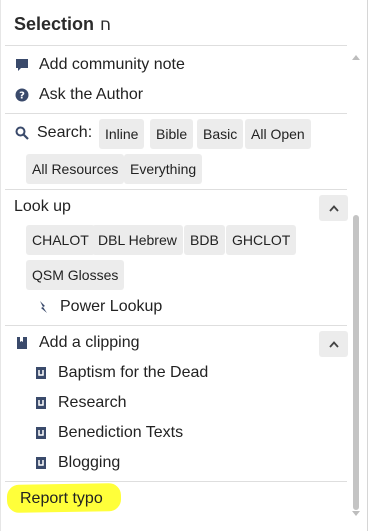 This screenshot has height=531, width=368. What do you see at coordinates (22, 65) in the screenshot?
I see `comment-icon` at bounding box center [22, 65].